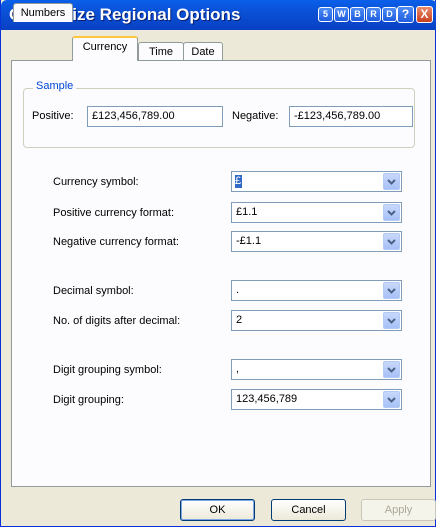 This screenshot has width=436, height=527. I want to click on digit-grouping-symbol-combo: ,, so click(316, 369).